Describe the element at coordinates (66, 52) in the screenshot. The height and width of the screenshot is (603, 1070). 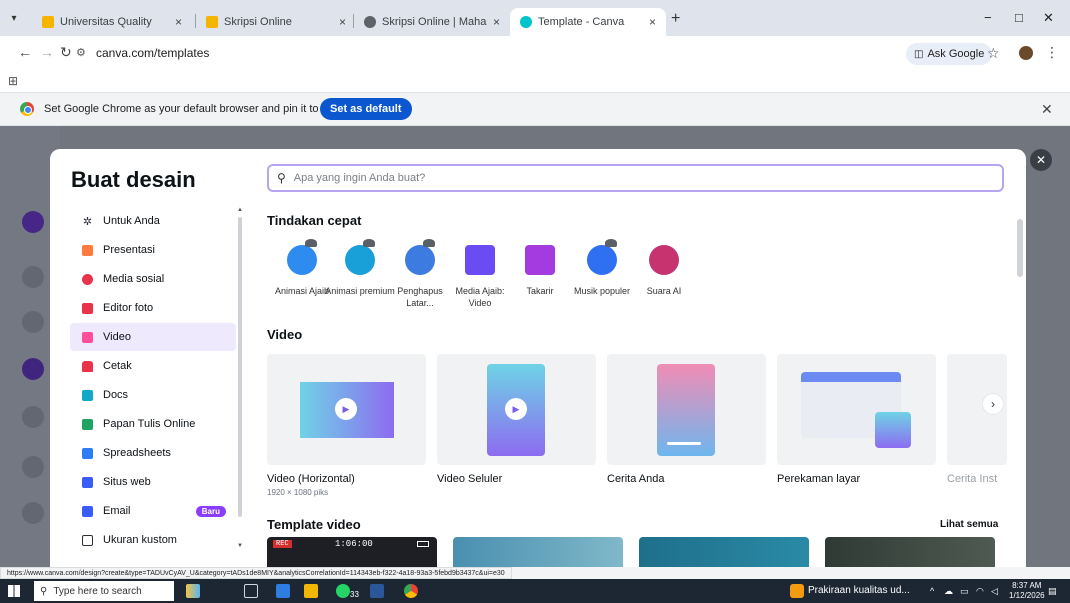
I see `reload-icon: ↻` at that location.